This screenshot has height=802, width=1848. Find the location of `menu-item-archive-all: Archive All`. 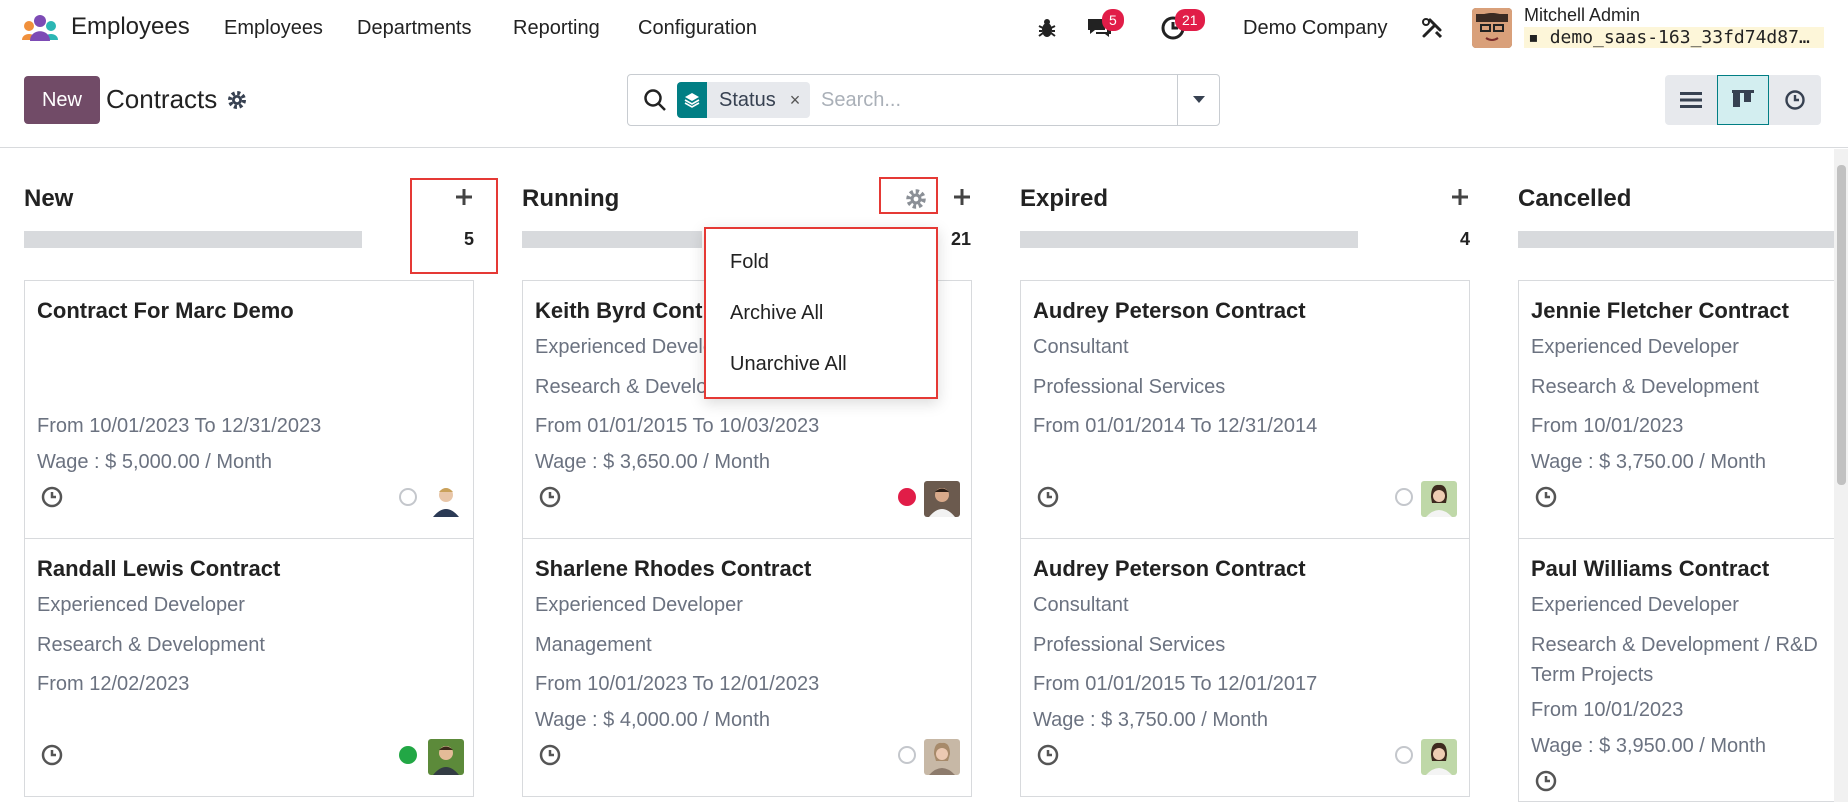

menu-item-archive-all: Archive All is located at coordinates (776, 313).